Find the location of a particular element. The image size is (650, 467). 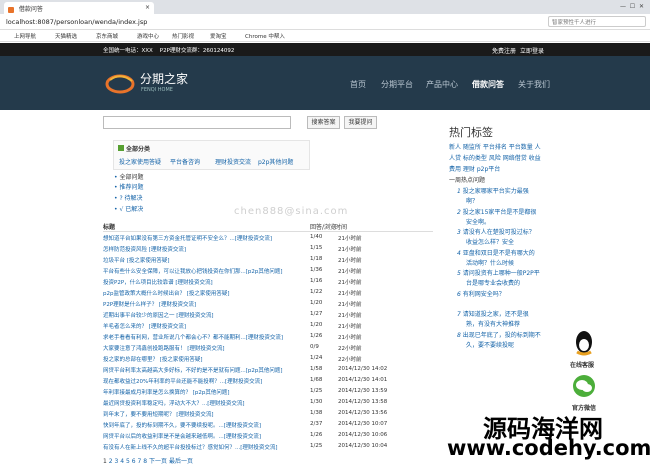

question-title: 近期出事平台较少的原因之一 [理财投资交流] is located at coordinates (158, 315).